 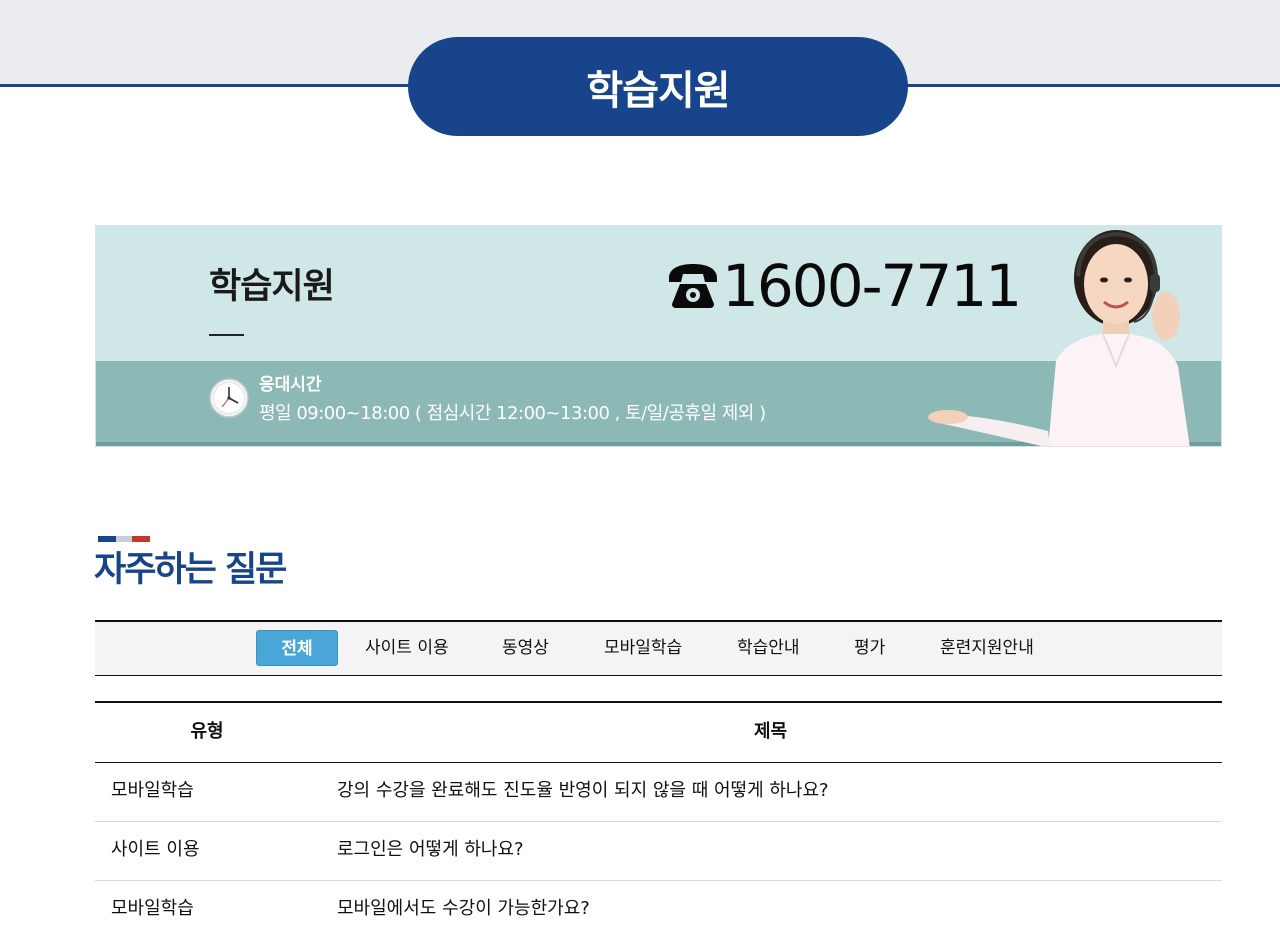 I want to click on page-title: 학습지원, so click(x=658, y=90).